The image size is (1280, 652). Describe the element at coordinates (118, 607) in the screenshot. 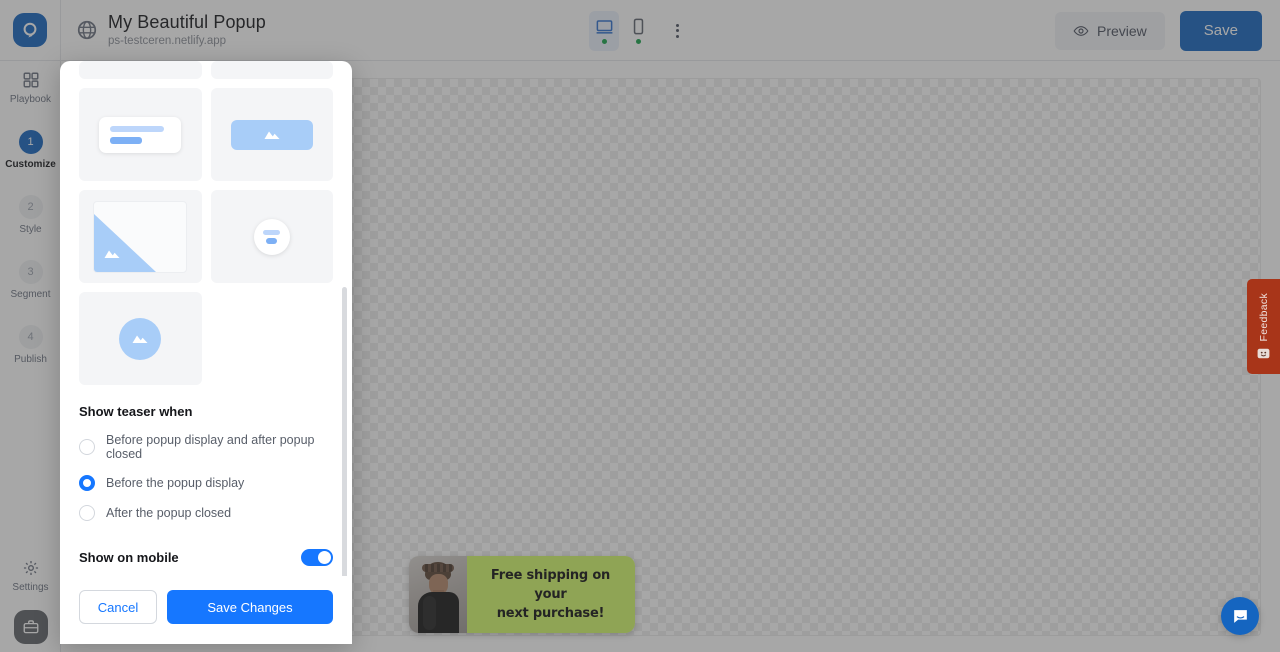

I see `cancel-button: Cancel` at that location.